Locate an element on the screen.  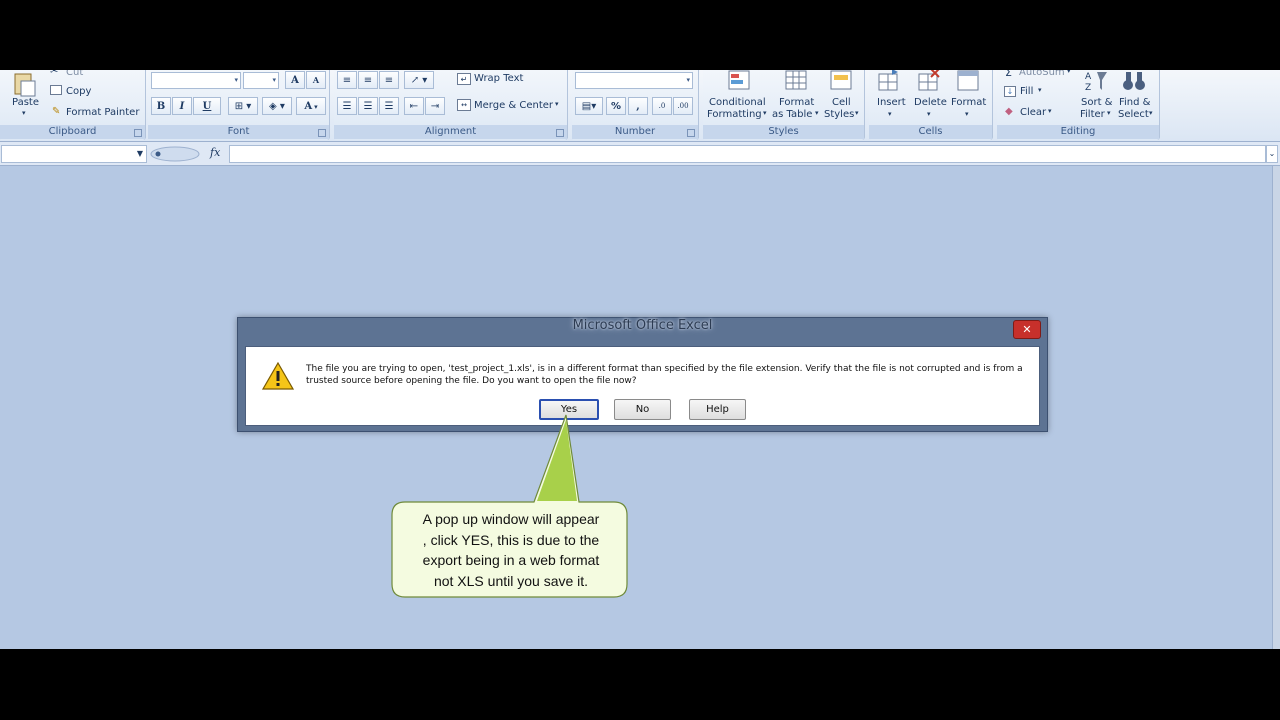
decrease-decimal-icon: .00 is located at coordinates (683, 106).